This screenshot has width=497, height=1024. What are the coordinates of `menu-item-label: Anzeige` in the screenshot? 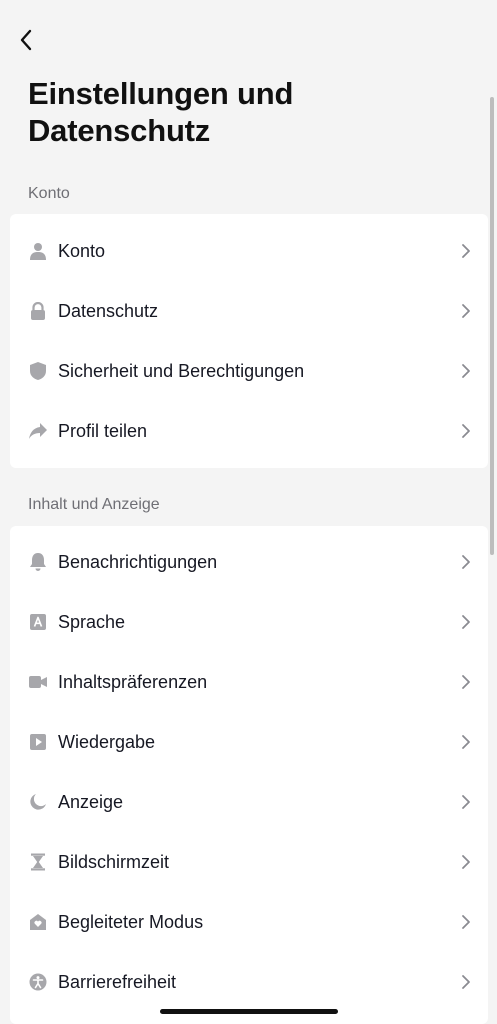 It's located at (91, 801).